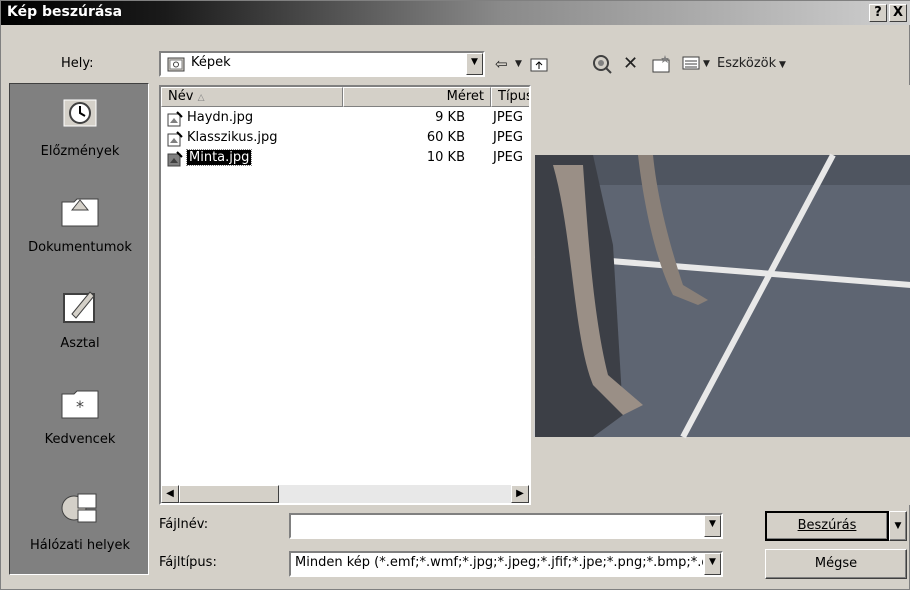 The image size is (910, 590). Describe the element at coordinates (176, 64) in the screenshot. I see `pictures-folder-icon` at that location.